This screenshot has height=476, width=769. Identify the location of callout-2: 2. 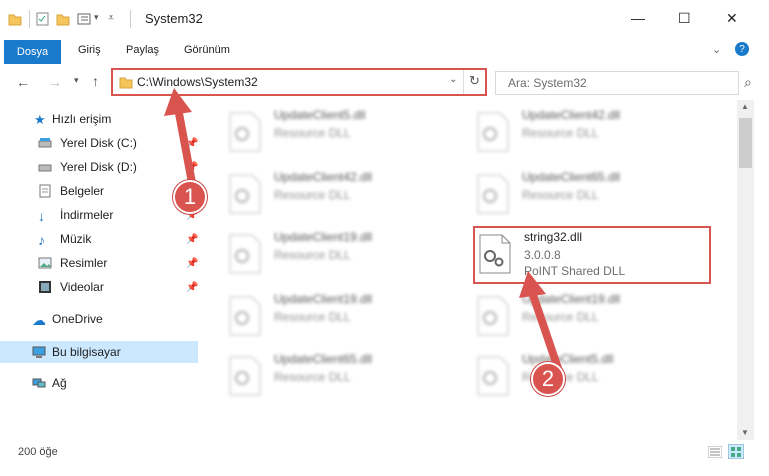
(548, 379).